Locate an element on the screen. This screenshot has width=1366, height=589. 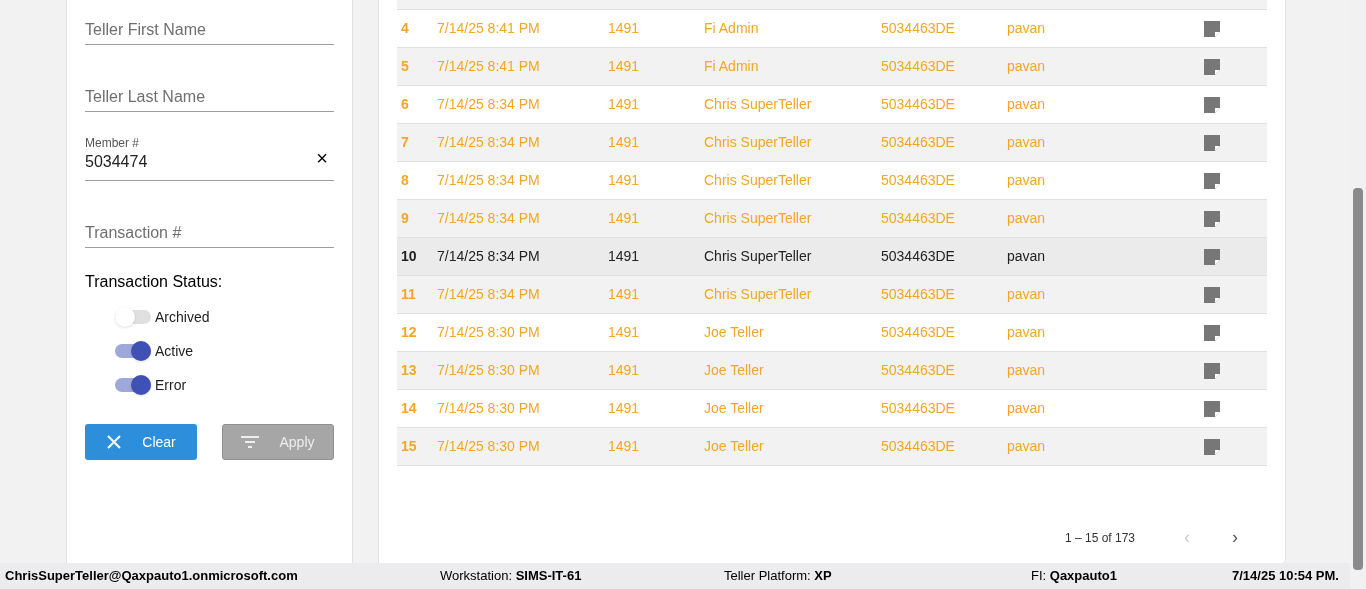
table-cell-text: 10 is located at coordinates (409, 256).